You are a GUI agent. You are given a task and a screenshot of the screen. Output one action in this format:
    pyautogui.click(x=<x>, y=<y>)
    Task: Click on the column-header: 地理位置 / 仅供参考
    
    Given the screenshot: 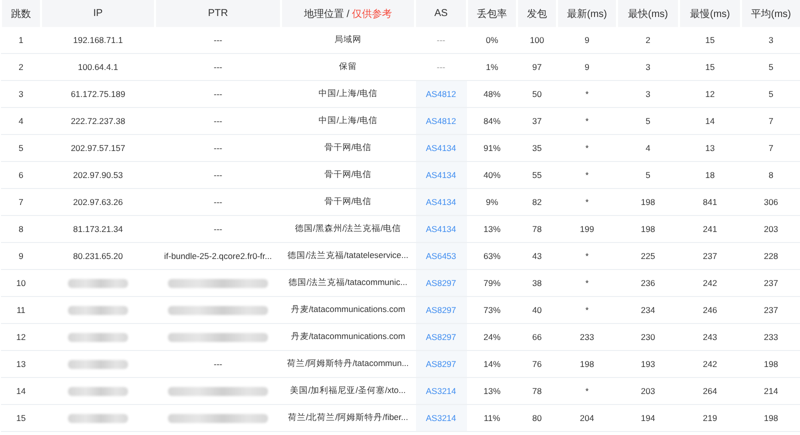 What is the action you would take?
    pyautogui.click(x=348, y=13)
    